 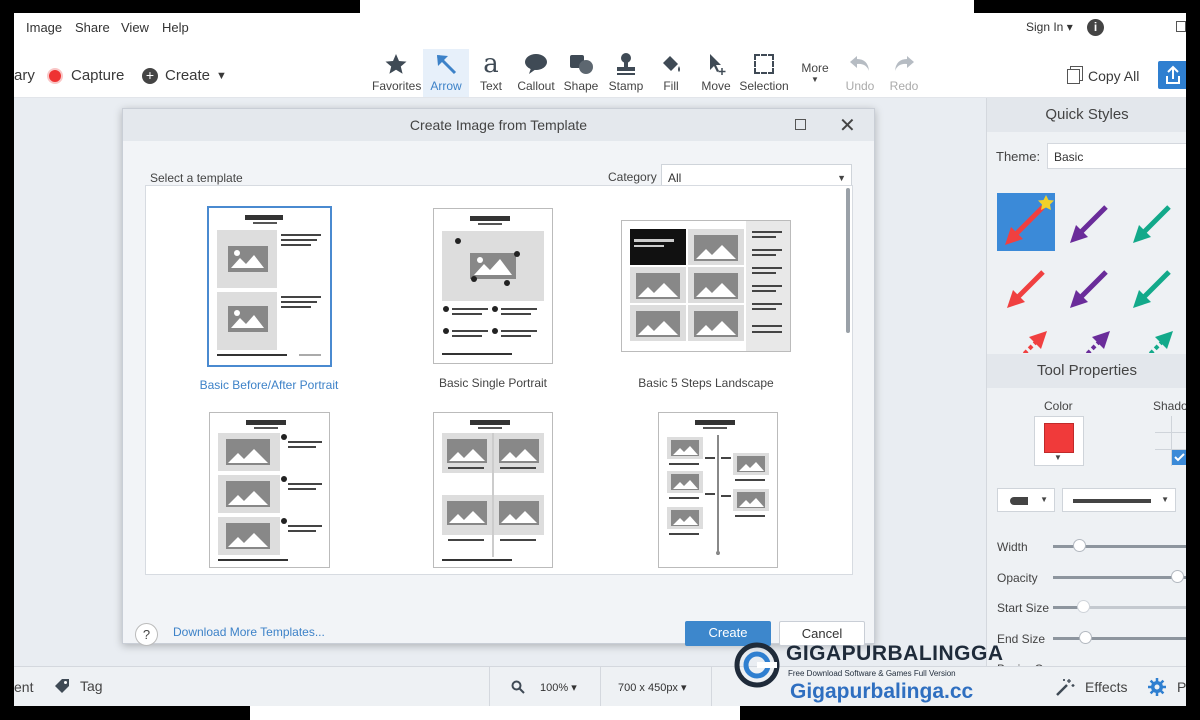 I want to click on more-tools-button: More ▼, so click(x=815, y=73).